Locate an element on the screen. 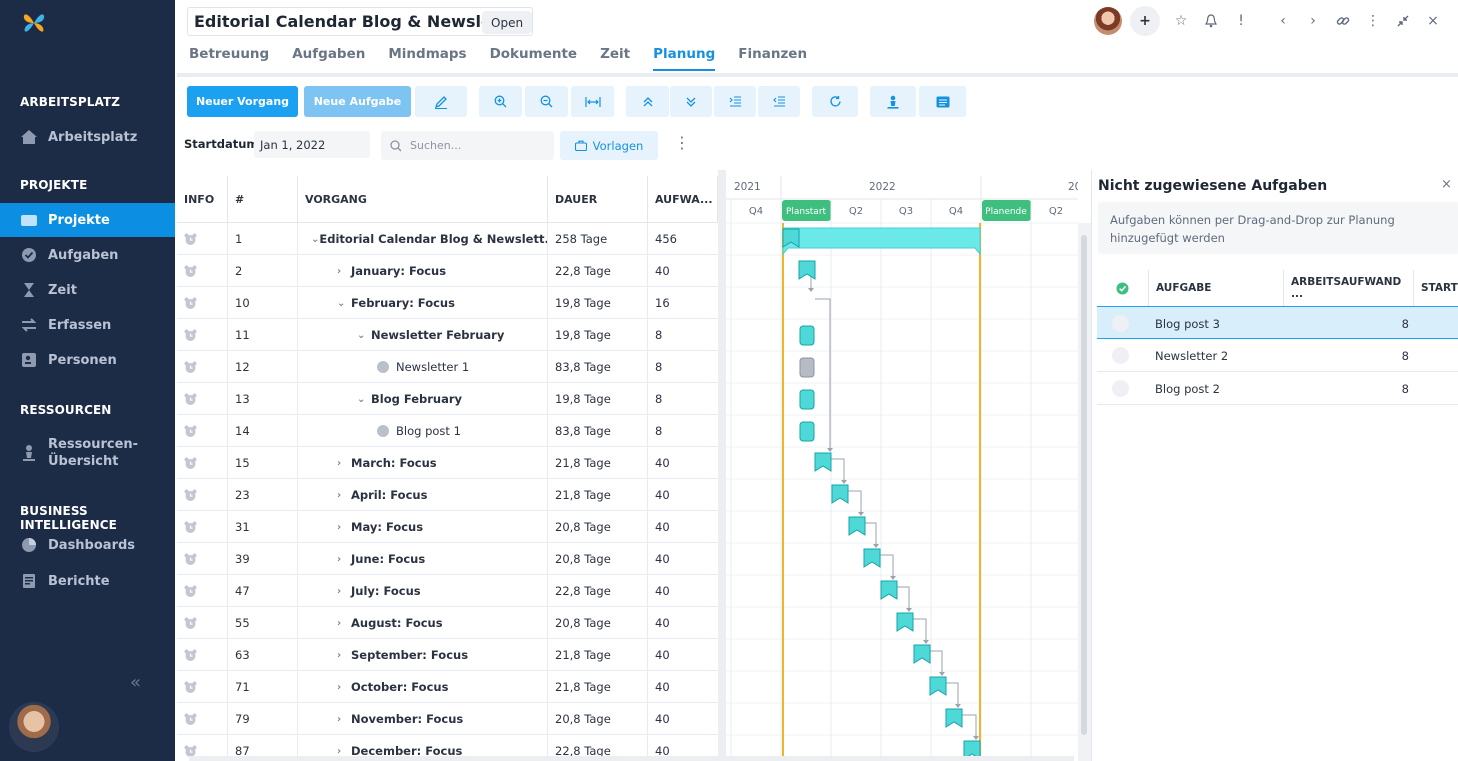  table-row: 2 › January: Focus 22,8 Tage 40 is located at coordinates (447, 271).